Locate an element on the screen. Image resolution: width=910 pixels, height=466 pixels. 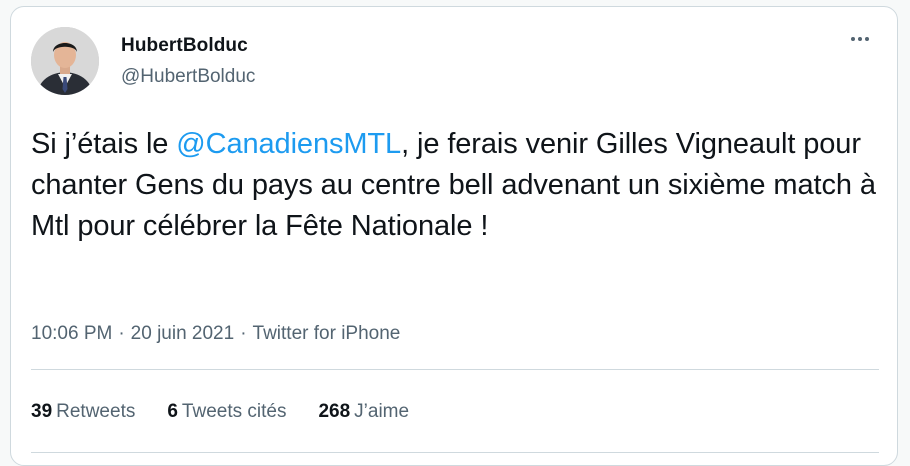
quote-tweets-stat: 6 Tweets cités is located at coordinates (226, 412).